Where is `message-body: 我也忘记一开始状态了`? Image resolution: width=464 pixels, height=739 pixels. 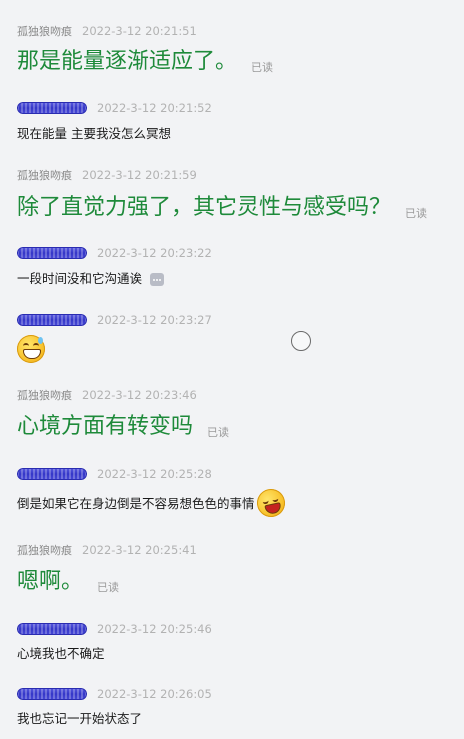
message-body: 我也忘记一开始状态了 is located at coordinates (79, 719).